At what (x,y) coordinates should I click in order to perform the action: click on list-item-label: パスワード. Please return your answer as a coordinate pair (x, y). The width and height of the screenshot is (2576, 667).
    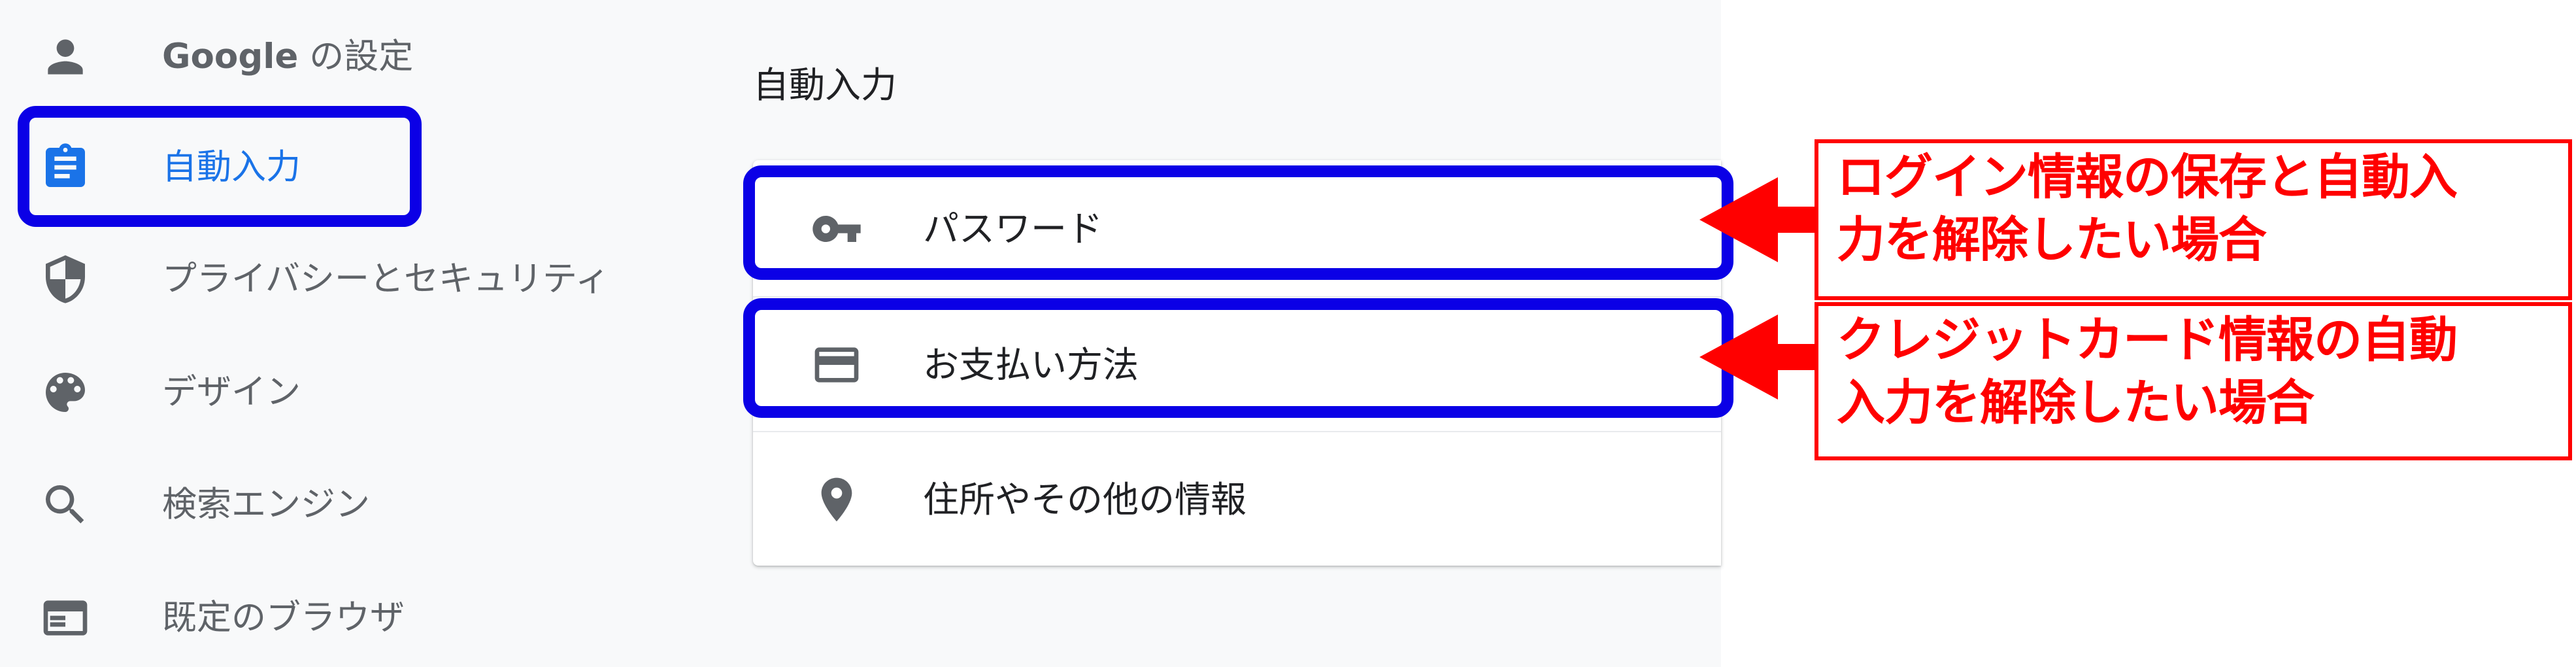
    Looking at the image, I should click on (1013, 229).